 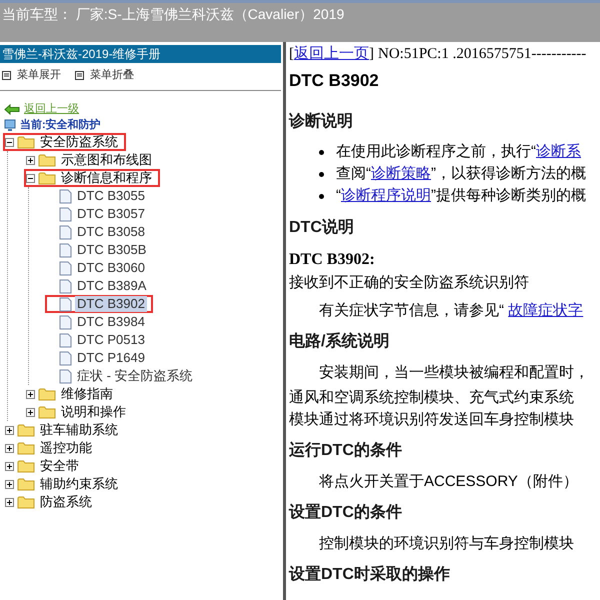 What do you see at coordinates (112, 76) in the screenshot?
I see `menu-label: 菜单折叠` at bounding box center [112, 76].